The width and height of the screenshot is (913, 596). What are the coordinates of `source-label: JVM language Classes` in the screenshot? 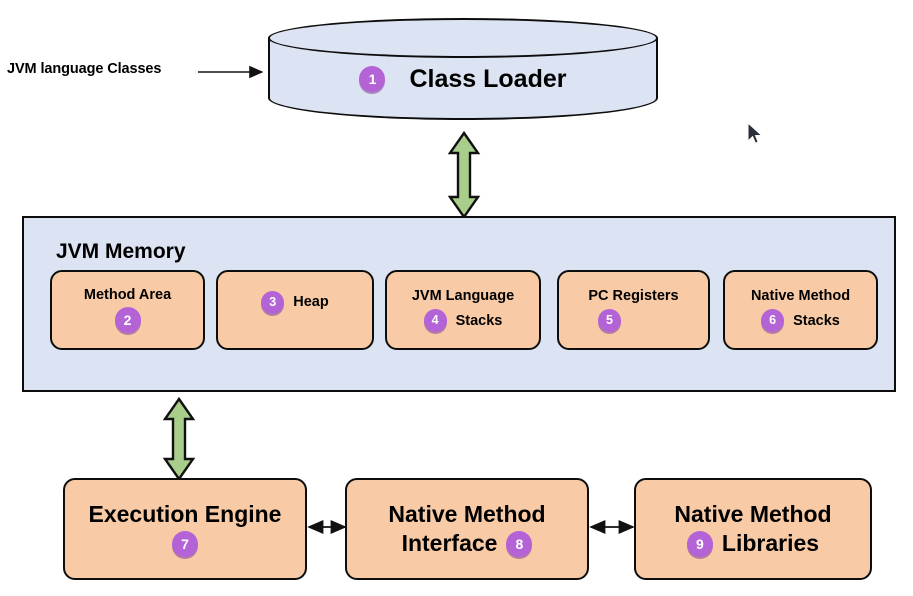 It's located at (84, 69).